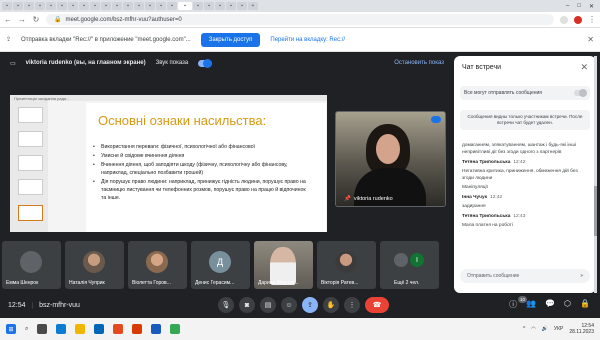  I want to click on more-icon: ⋮, so click(352, 305).